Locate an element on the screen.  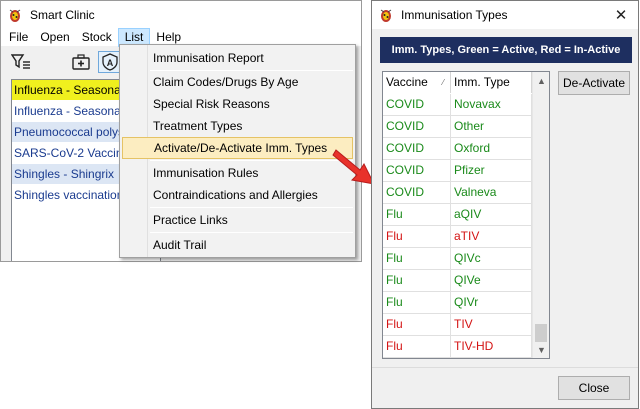
cell-imm-type: QIVc is located at coordinates (491, 258).